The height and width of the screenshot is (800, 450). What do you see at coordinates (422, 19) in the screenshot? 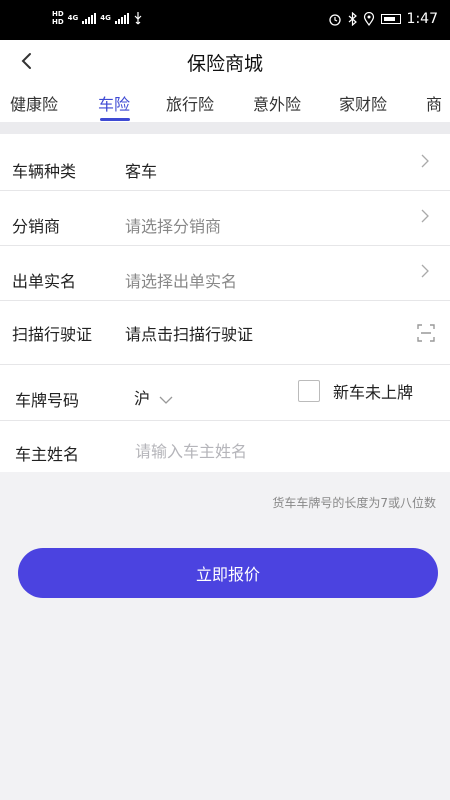
I see `status-time: 1:47` at bounding box center [422, 19].